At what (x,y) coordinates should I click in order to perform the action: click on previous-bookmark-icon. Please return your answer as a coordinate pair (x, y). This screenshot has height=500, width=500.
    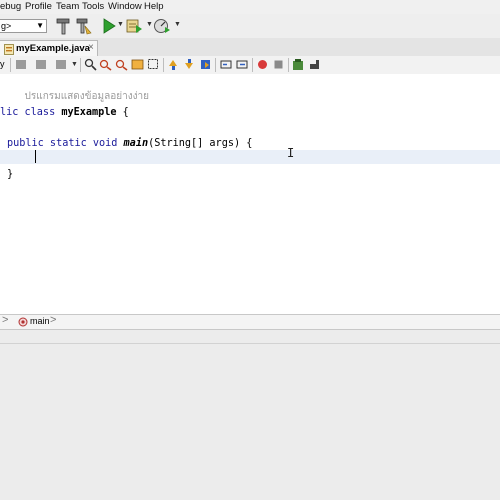
    Looking at the image, I should click on (173, 64).